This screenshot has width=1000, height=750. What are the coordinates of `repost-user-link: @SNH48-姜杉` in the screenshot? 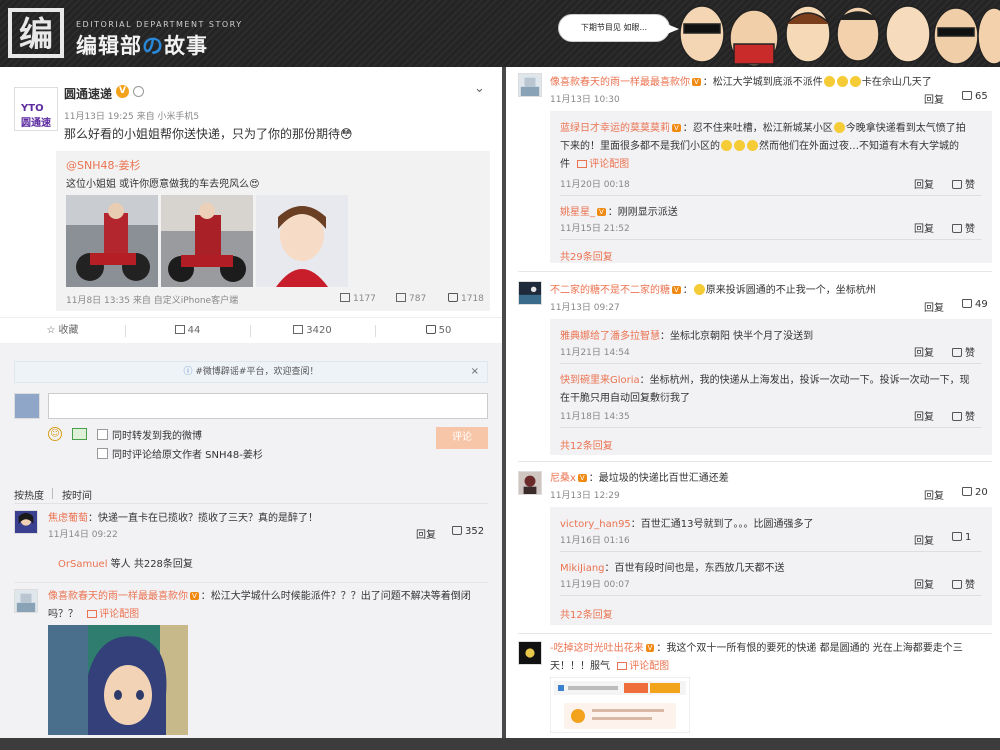 It's located at (103, 165).